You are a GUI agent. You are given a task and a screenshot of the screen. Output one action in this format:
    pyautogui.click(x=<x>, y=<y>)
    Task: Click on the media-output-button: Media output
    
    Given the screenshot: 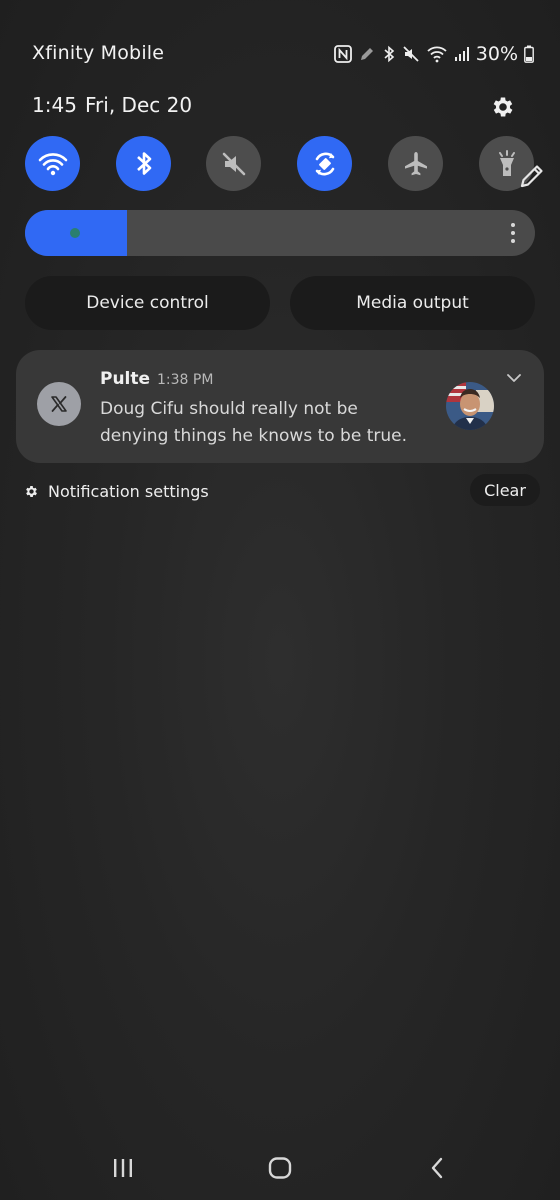 What is the action you would take?
    pyautogui.click(x=412, y=303)
    